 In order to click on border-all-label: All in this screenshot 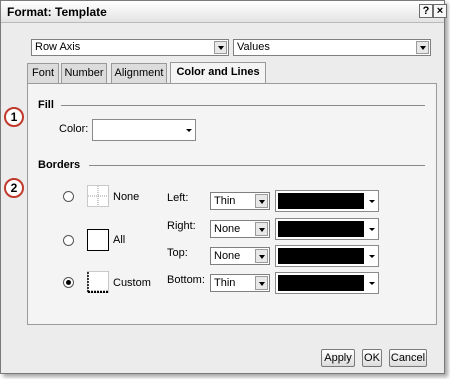, I will do `click(119, 240)`.